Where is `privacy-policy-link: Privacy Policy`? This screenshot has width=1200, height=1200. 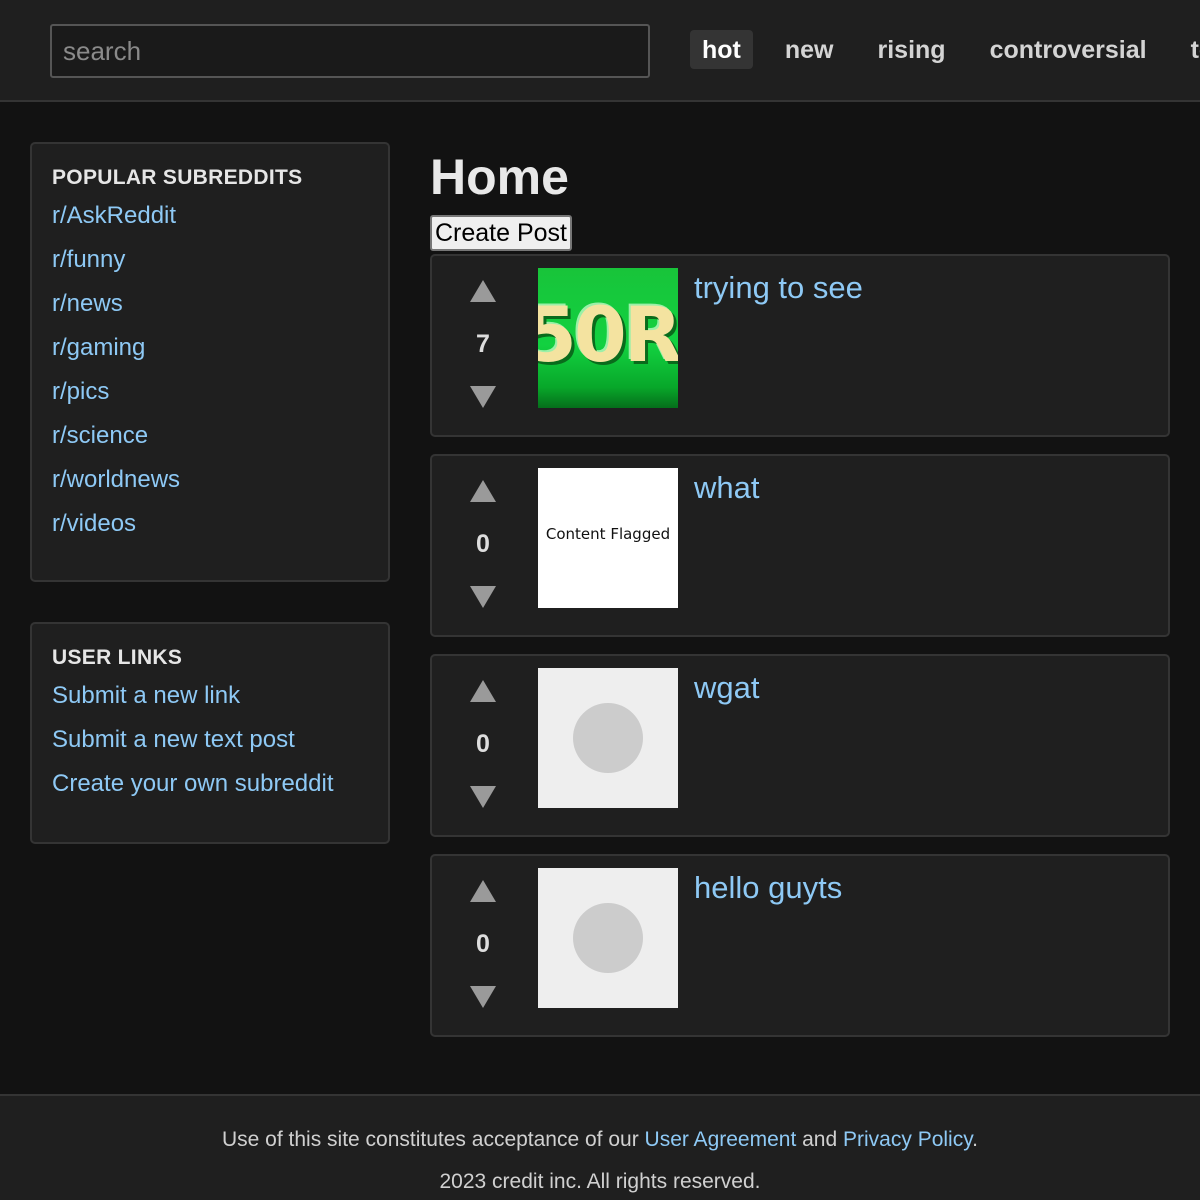
privacy-policy-link: Privacy Policy is located at coordinates (907, 1139).